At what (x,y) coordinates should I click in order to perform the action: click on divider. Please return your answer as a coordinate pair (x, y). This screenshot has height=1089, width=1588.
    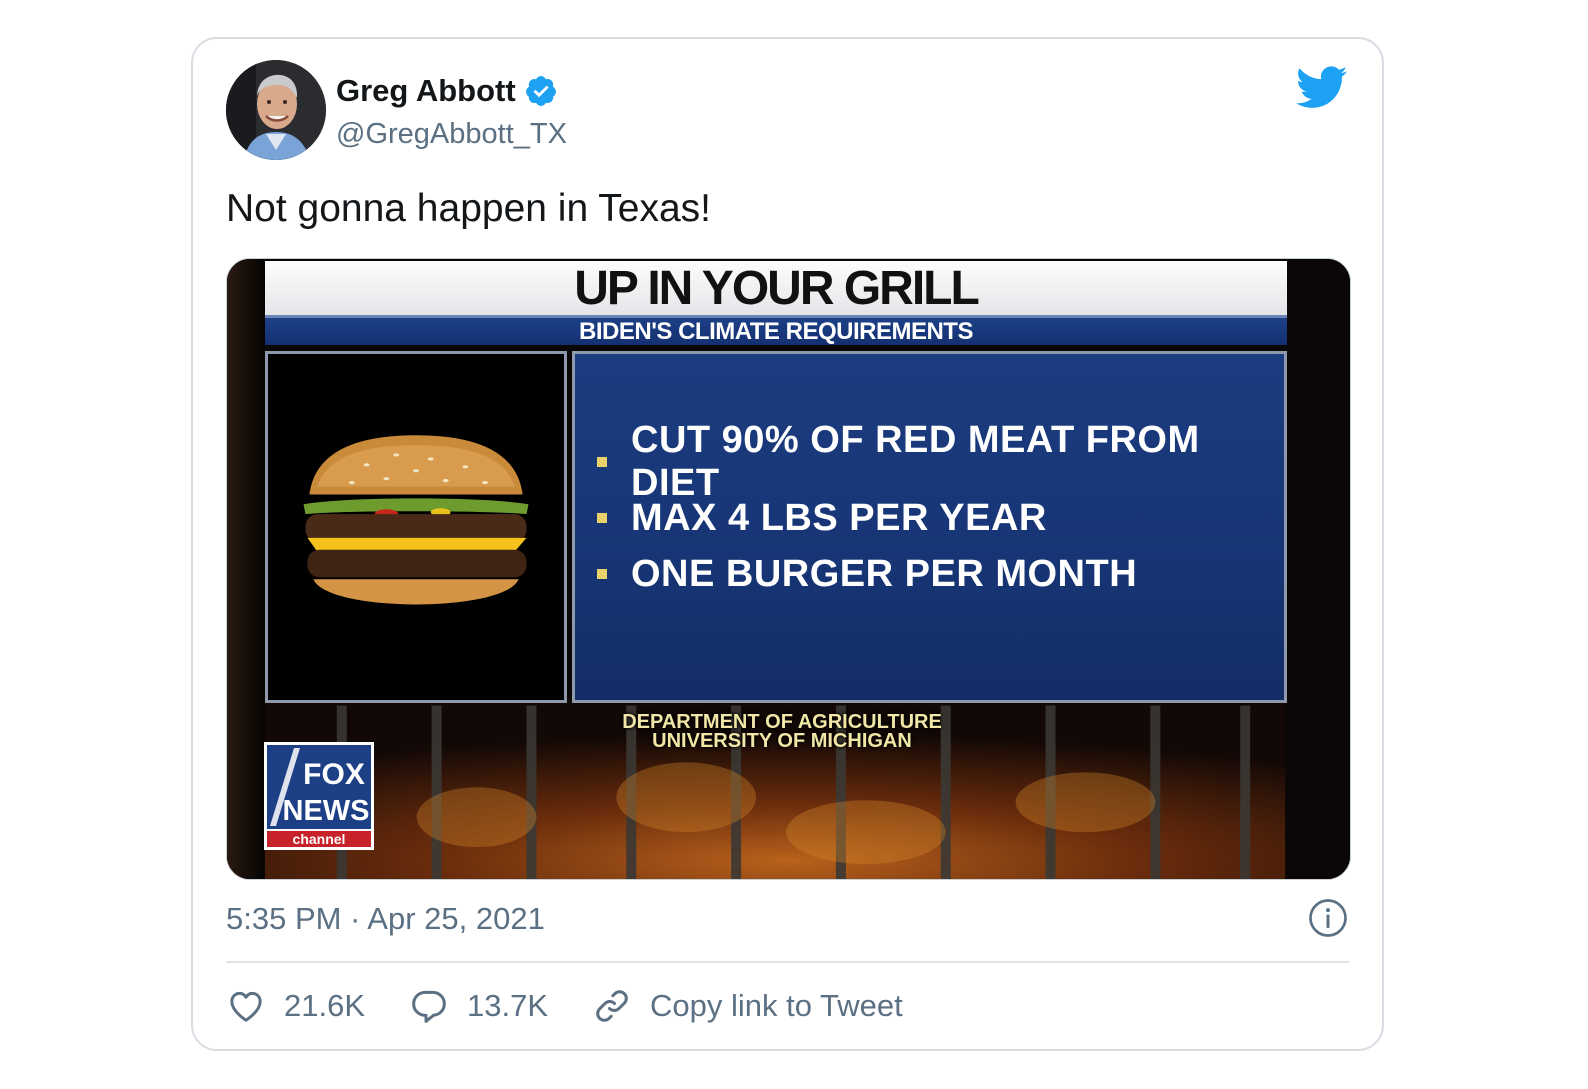
    Looking at the image, I should click on (787, 962).